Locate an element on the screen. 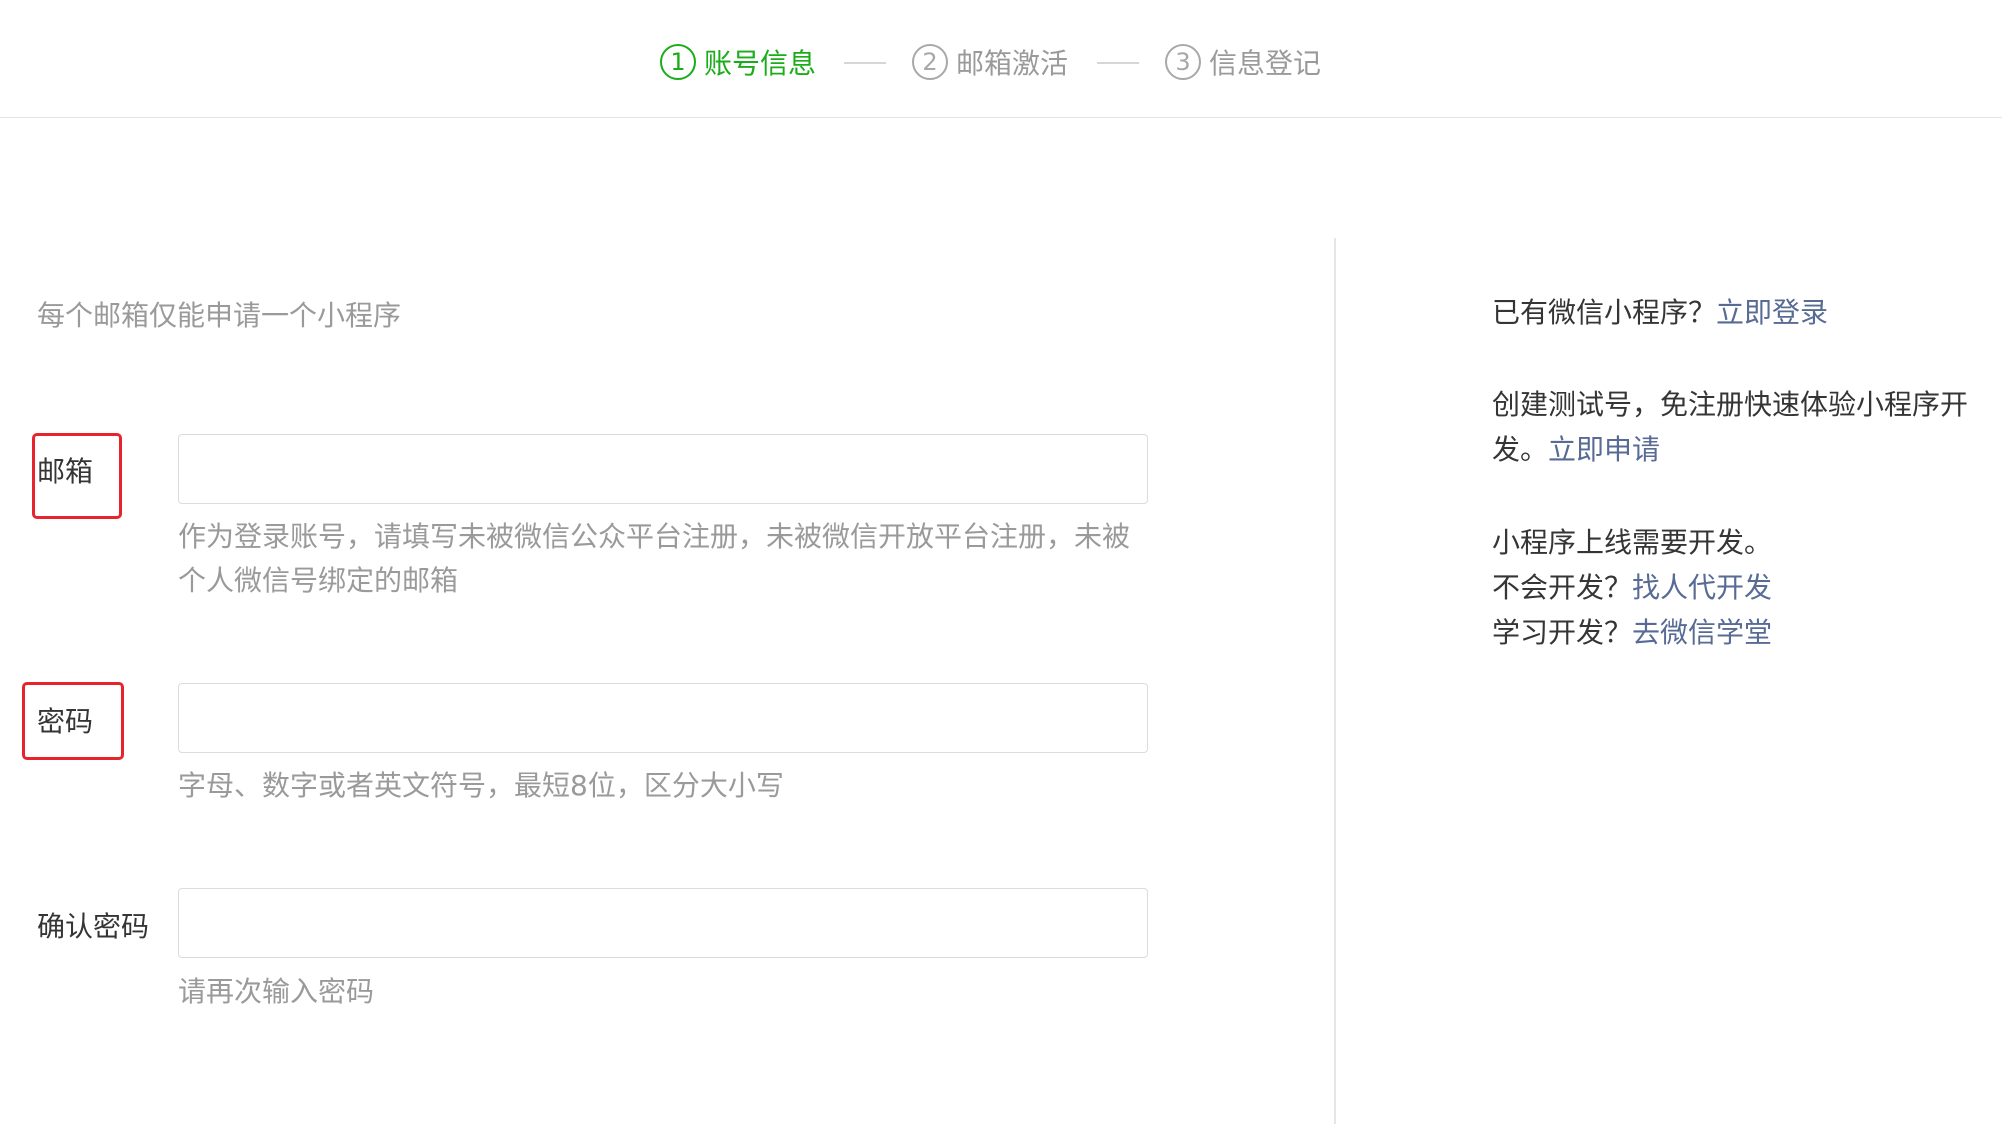 This screenshot has width=2002, height=1124. learn-dev-row: 学习开发？去微信学堂 is located at coordinates (1737, 632).